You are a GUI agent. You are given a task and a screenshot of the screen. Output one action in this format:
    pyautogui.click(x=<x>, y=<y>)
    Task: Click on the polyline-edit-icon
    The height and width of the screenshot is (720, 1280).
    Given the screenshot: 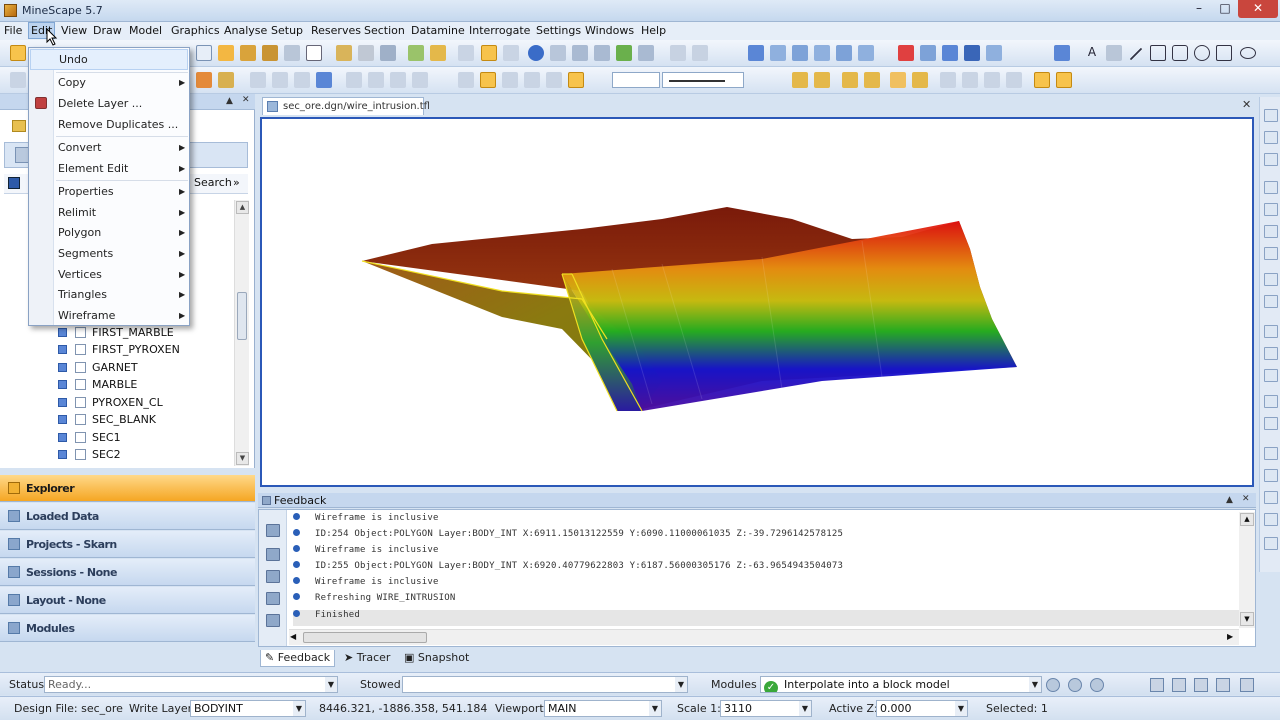 What is the action you would take?
    pyautogui.click(x=204, y=80)
    